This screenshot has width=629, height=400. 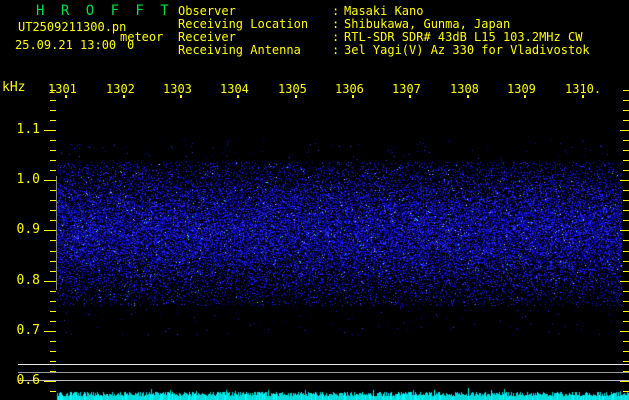 What do you see at coordinates (234, 89) in the screenshot?
I see `x-tick-label: 1304` at bounding box center [234, 89].